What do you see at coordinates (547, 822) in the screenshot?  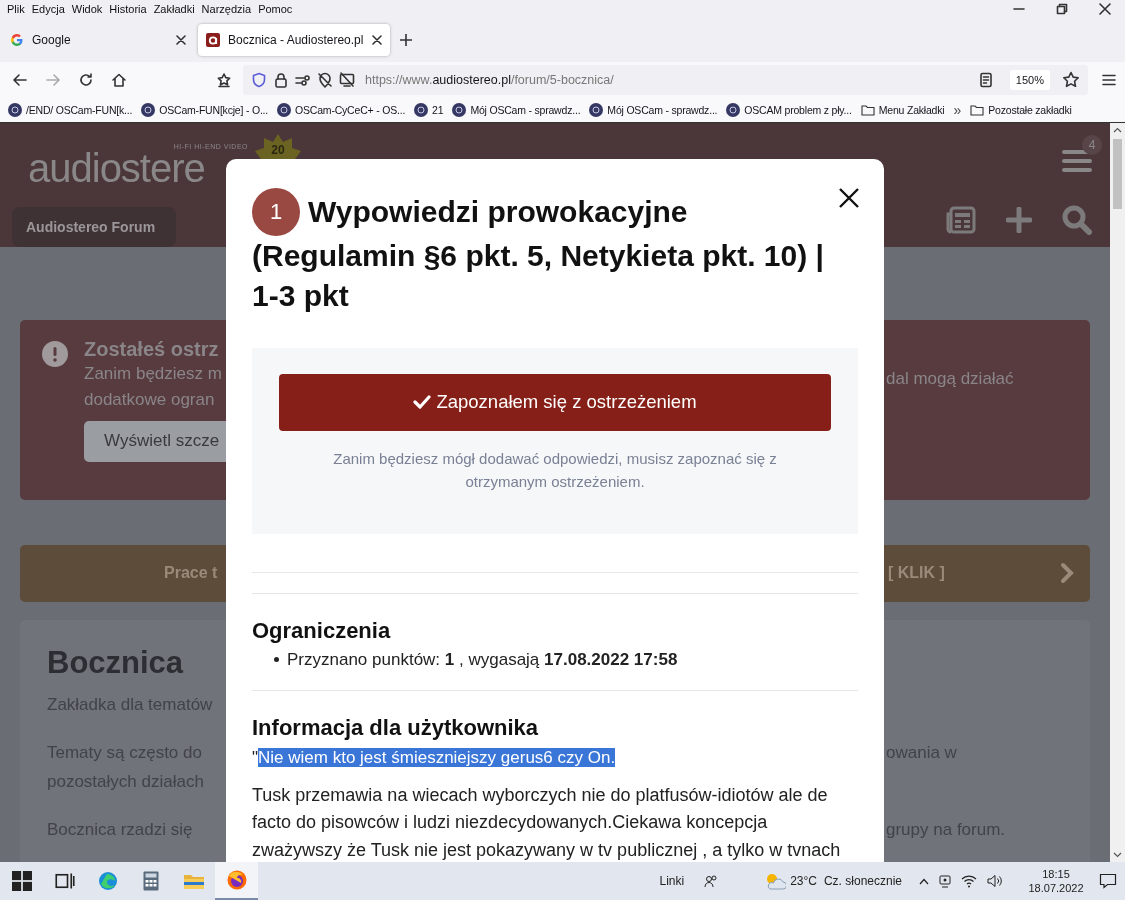 I see `message-text: Tusk przemawia na wiecach wyborczych nie do platfusów-idiotów ale de facto do pisowców i ludzi niezdecydowanych.Ciekawa koncepcja zważywszy że Tusk nie jest pokazywany w tv publicznej , a tylko w tvnach` at bounding box center [547, 822].